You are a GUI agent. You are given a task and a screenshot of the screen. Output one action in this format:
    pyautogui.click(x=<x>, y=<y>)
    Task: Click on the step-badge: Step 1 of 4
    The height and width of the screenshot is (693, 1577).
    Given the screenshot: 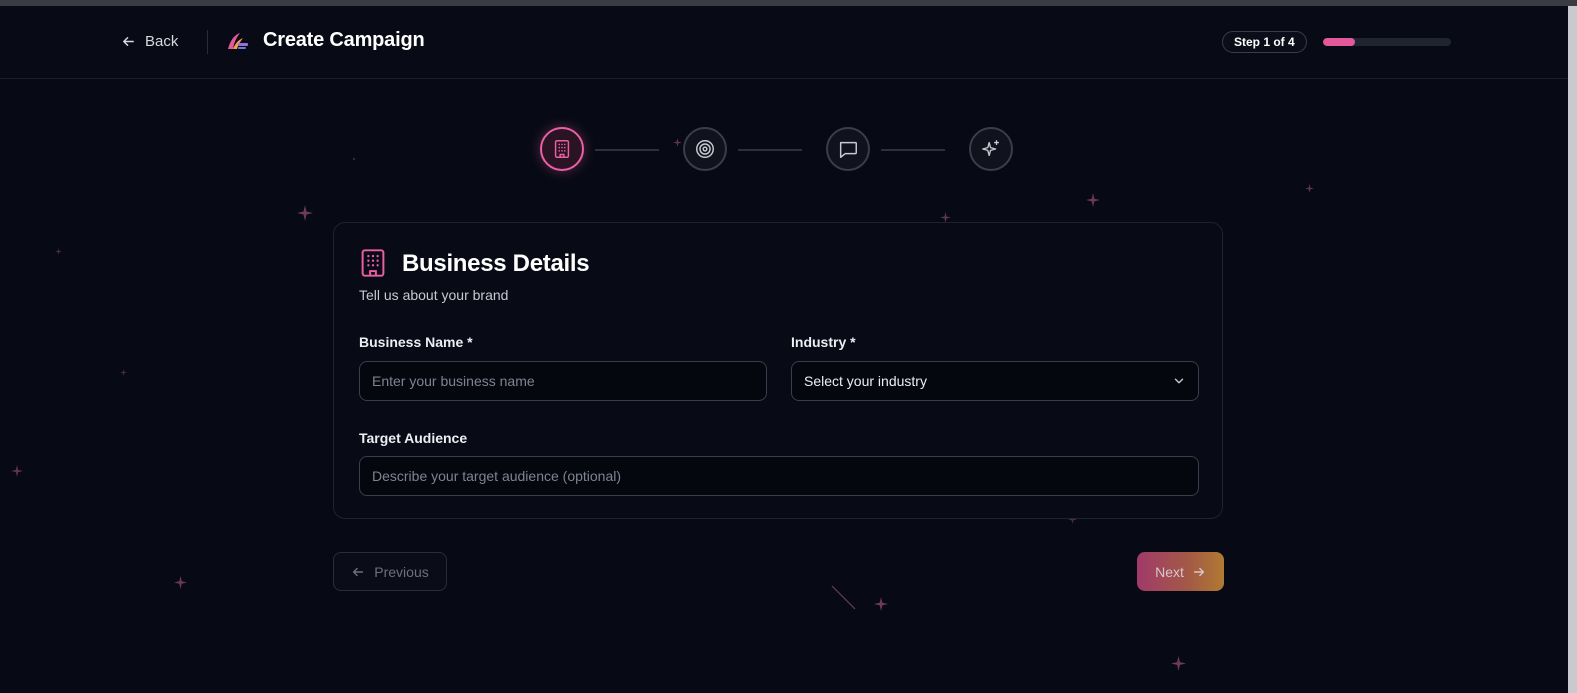 What is the action you would take?
    pyautogui.click(x=1264, y=42)
    